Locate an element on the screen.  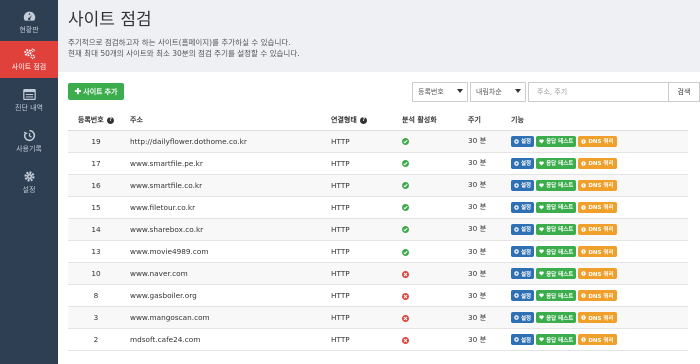
column-header-connection: 연결형태 ? is located at coordinates (360, 121).